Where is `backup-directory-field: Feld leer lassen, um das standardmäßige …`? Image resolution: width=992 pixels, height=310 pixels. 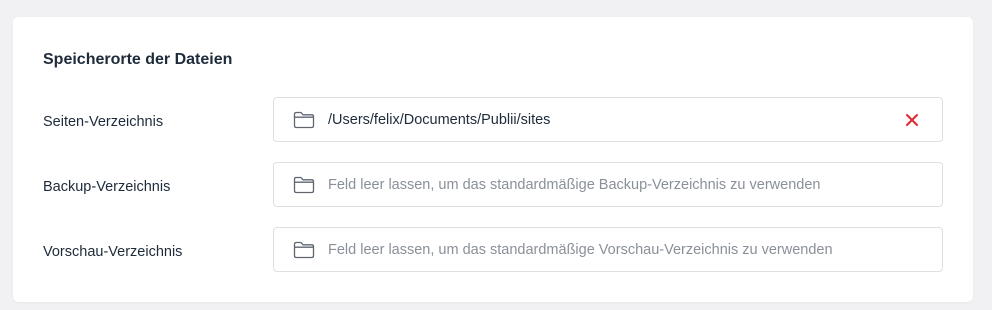 backup-directory-field: Feld leer lassen, um das standardmäßige … is located at coordinates (608, 184).